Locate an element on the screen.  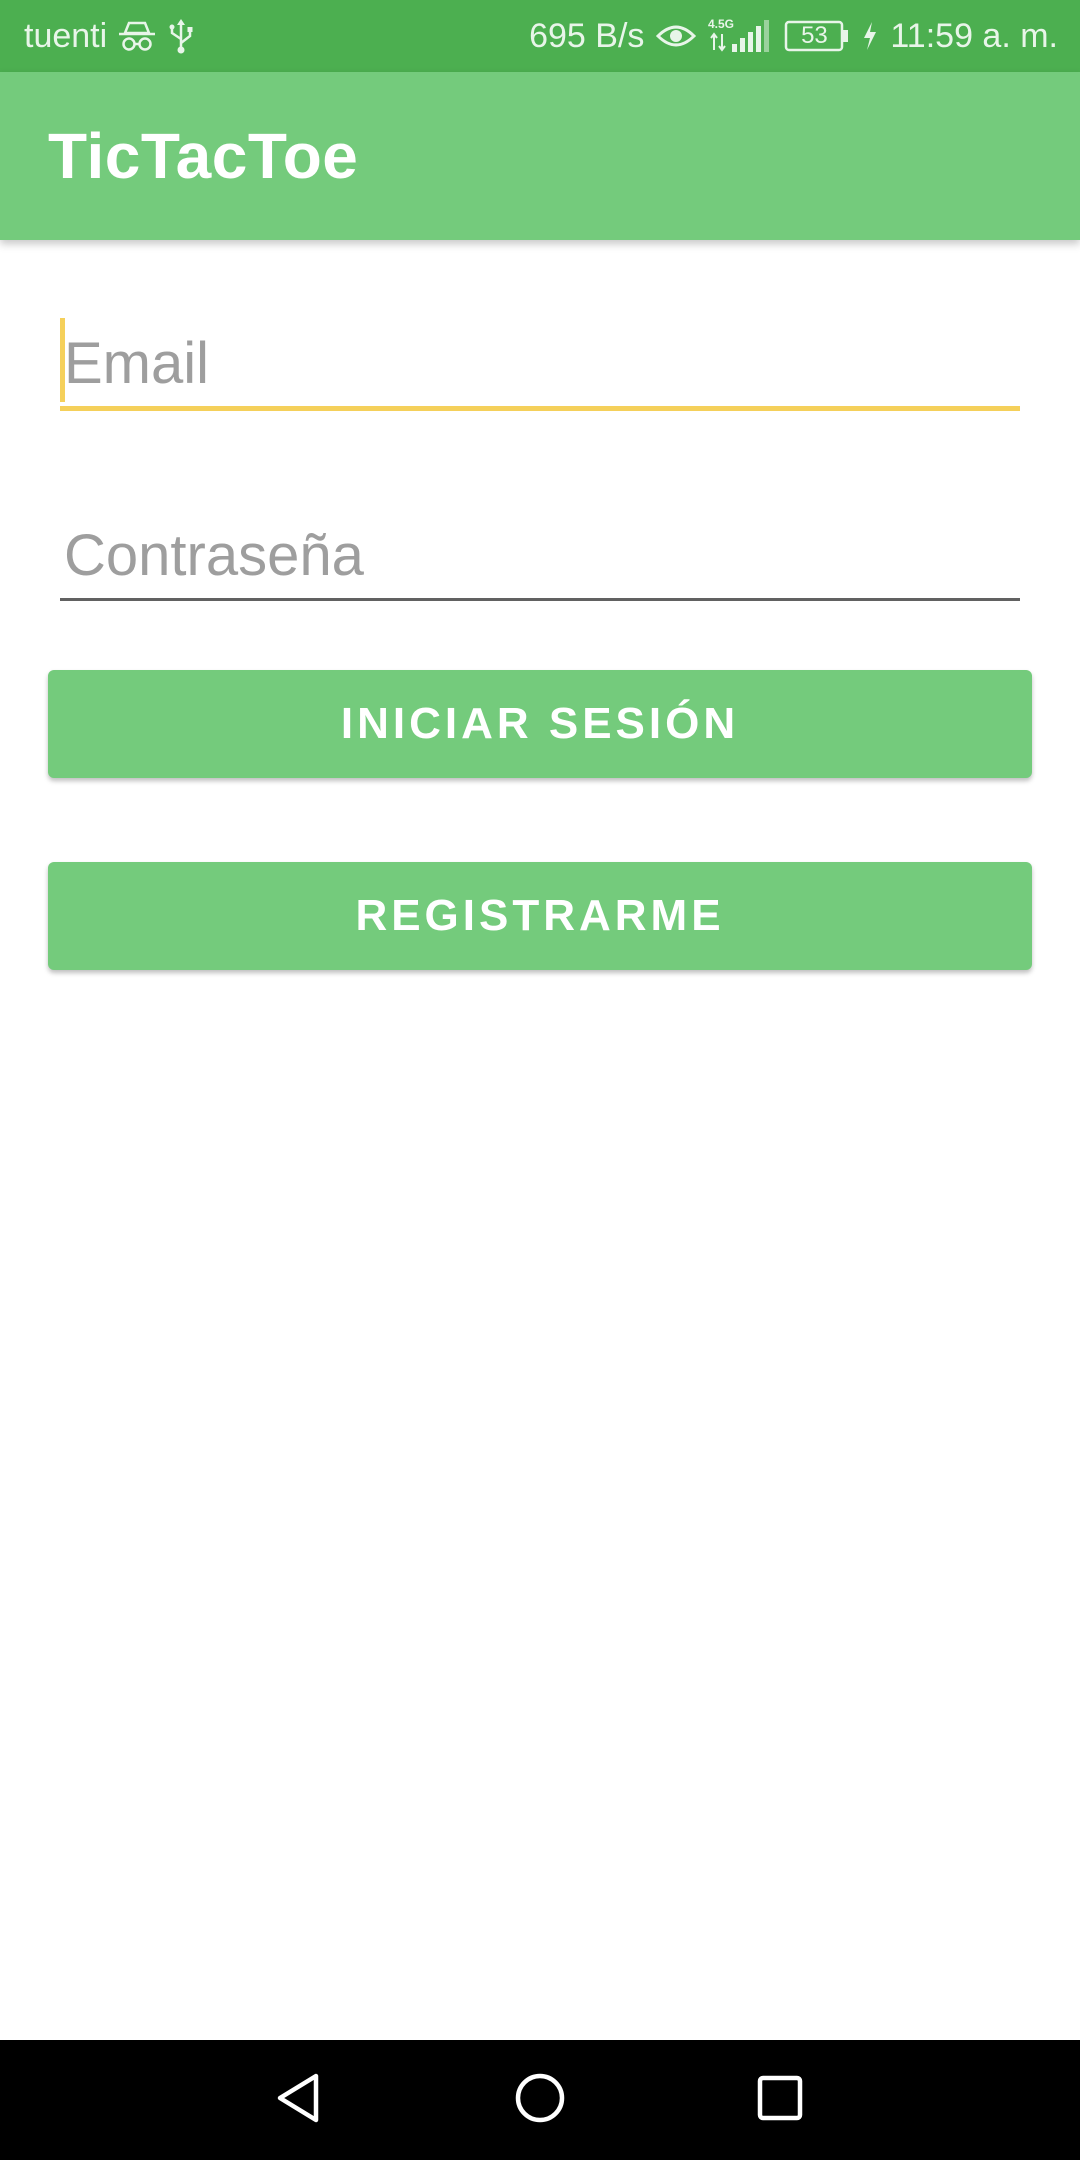
battery-level: 53 is located at coordinates (814, 35).